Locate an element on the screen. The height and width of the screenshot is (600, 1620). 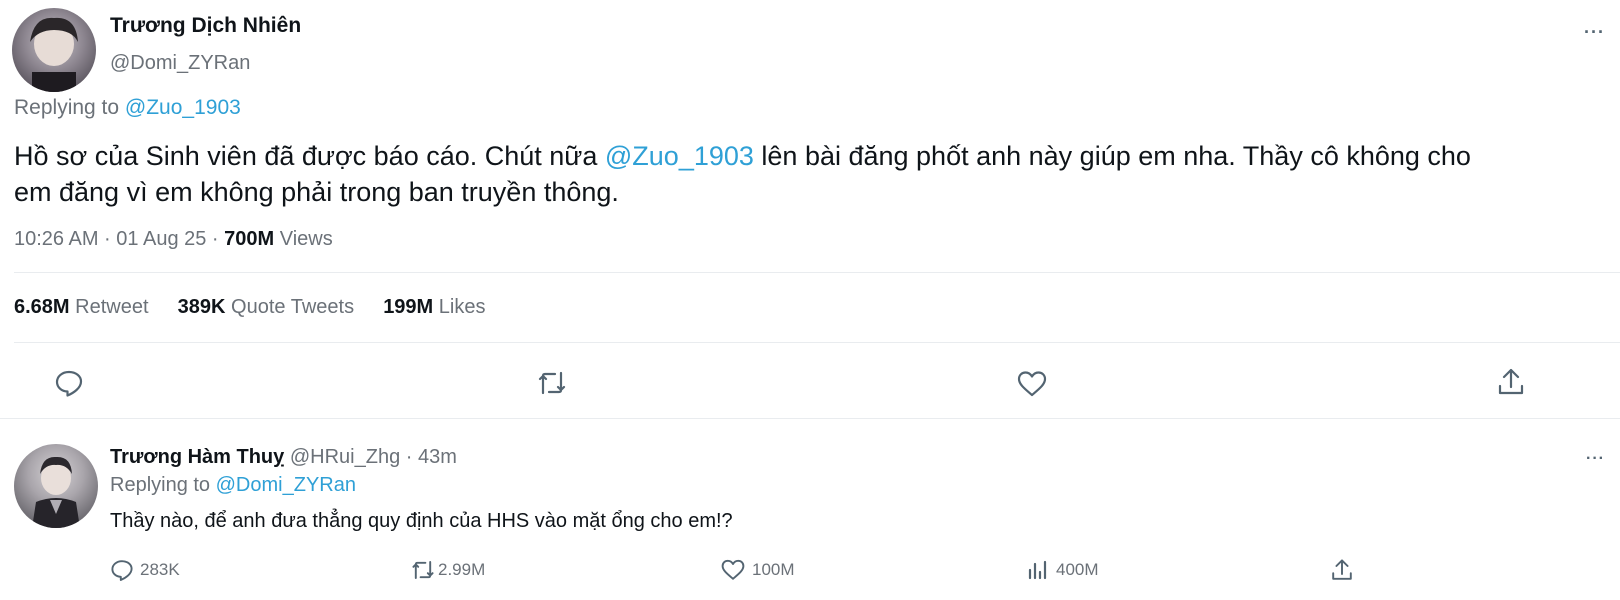
likes-label: Likes is located at coordinates (459, 307).